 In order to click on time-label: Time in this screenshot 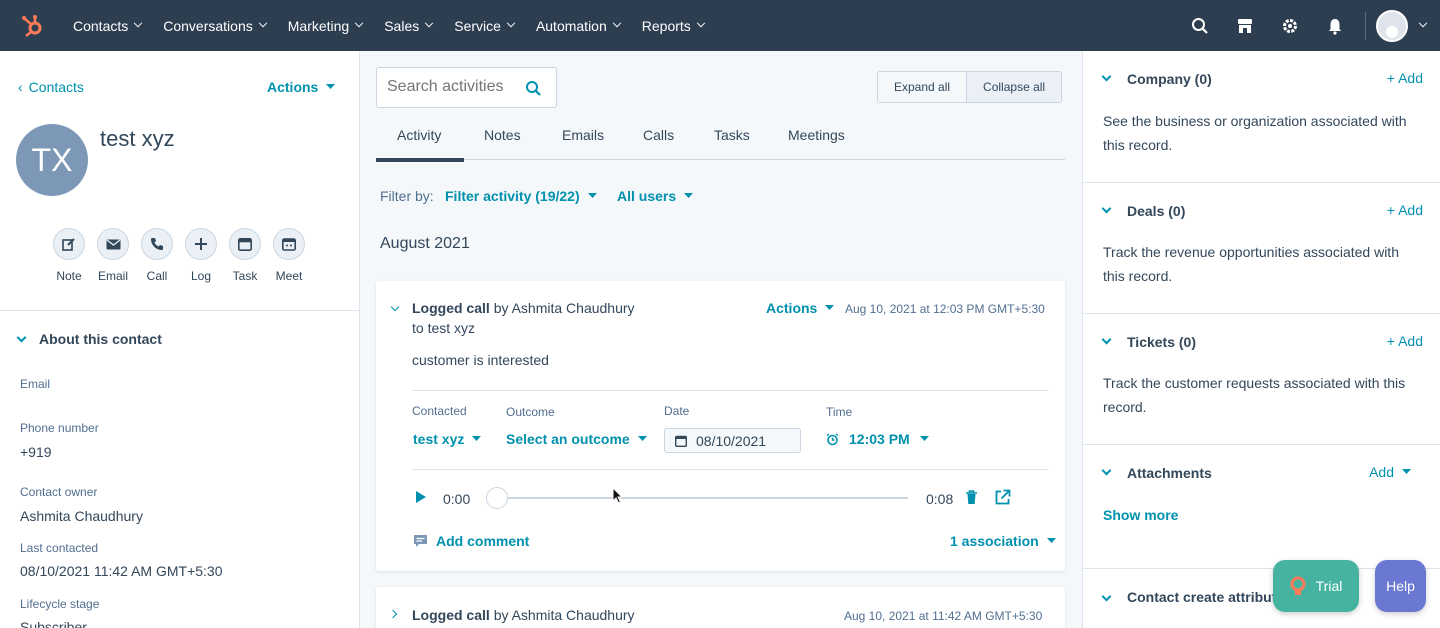, I will do `click(839, 412)`.